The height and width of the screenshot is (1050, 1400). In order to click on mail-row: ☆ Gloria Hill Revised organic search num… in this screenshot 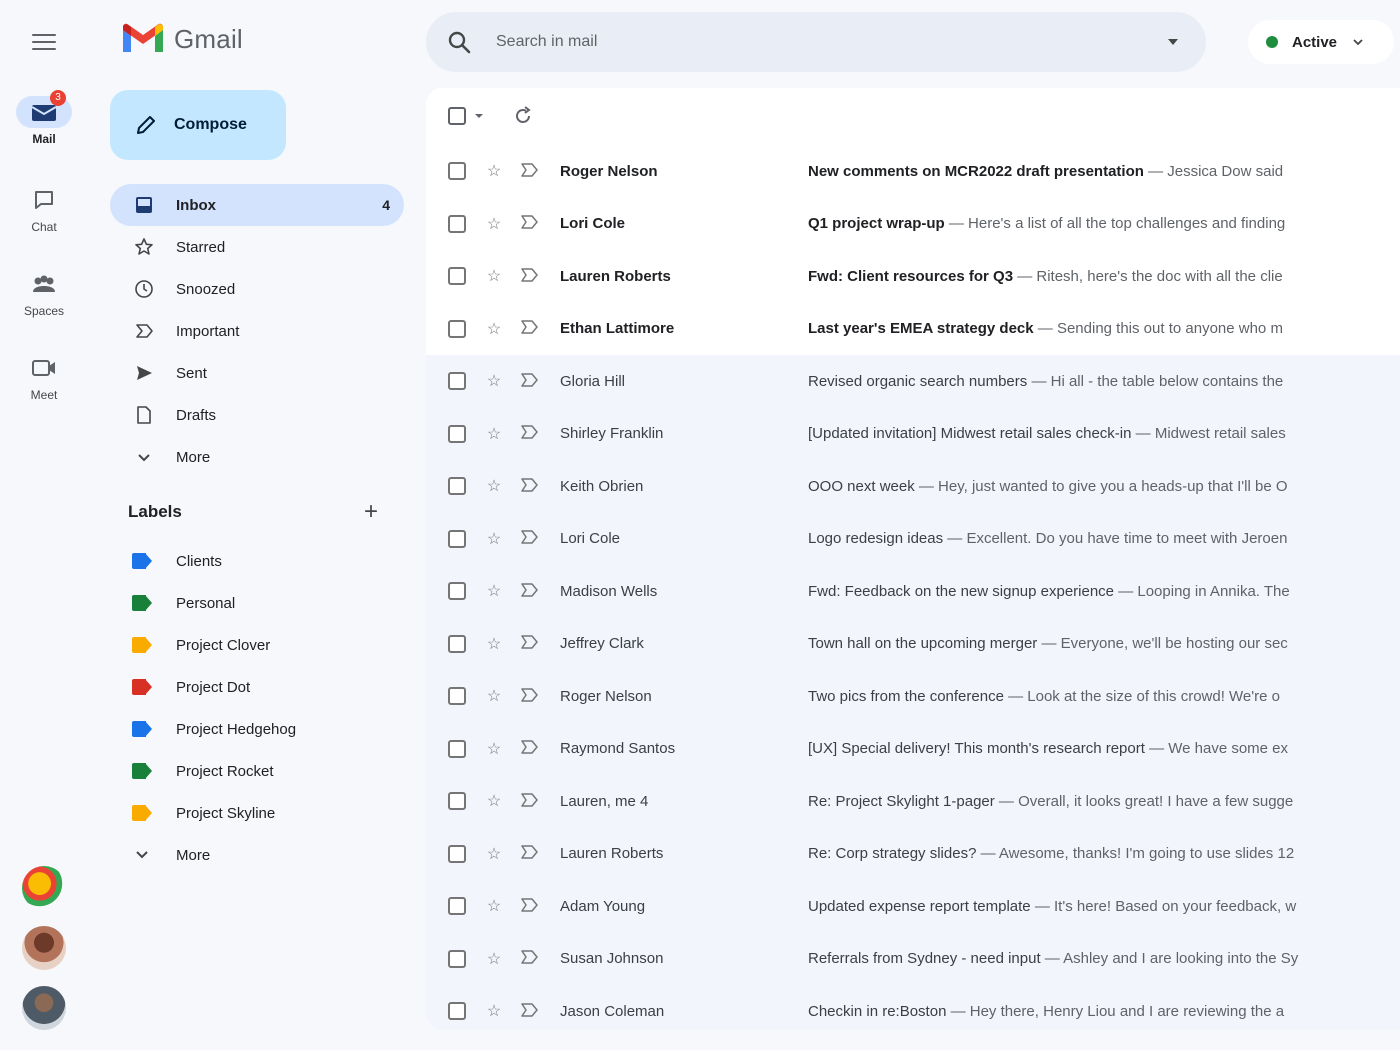, I will do `click(913, 381)`.